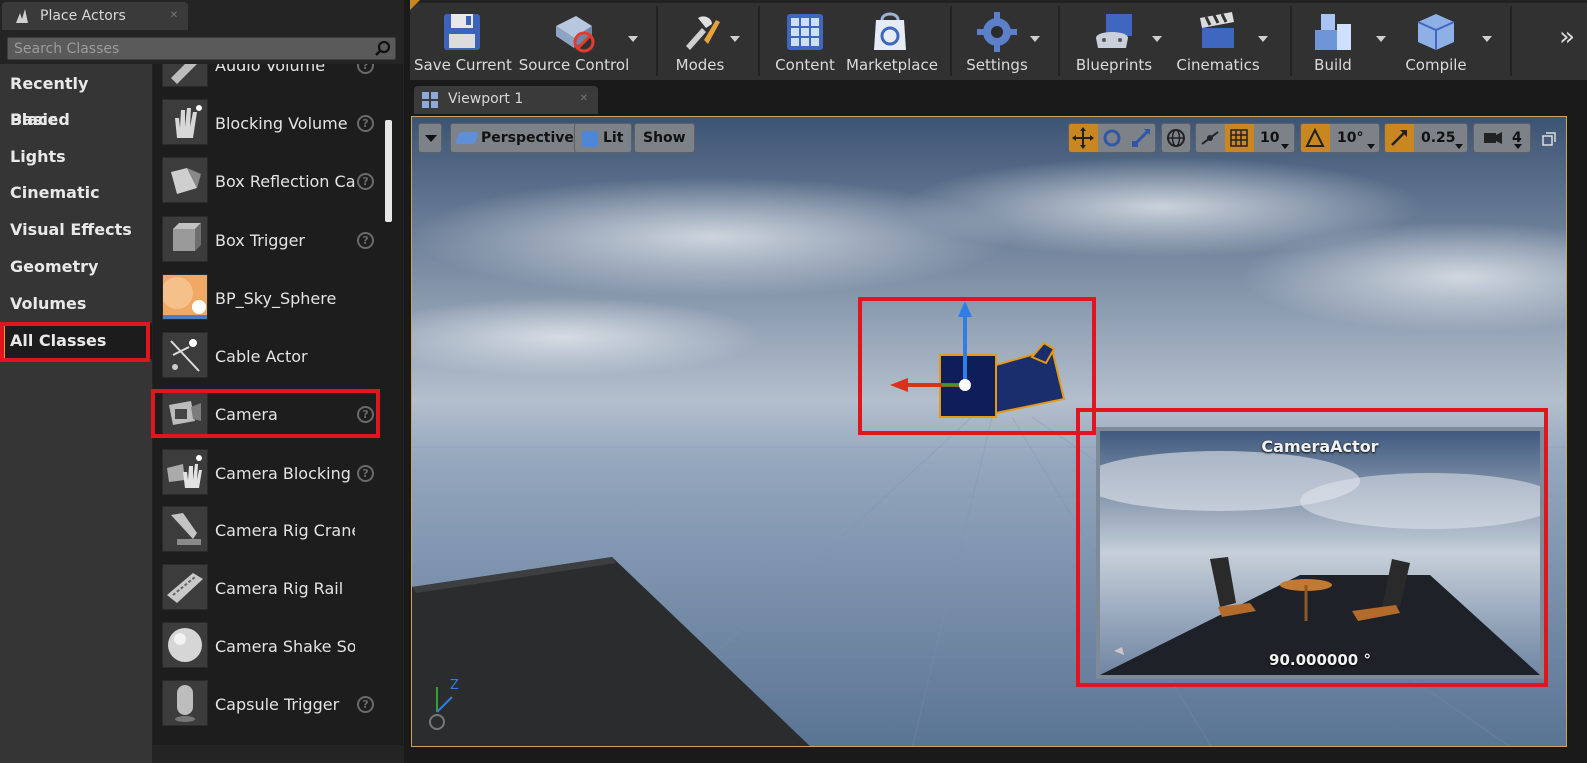  Describe the element at coordinates (1350, 138) in the screenshot. I see `rotation-snap-value: 10°` at that location.